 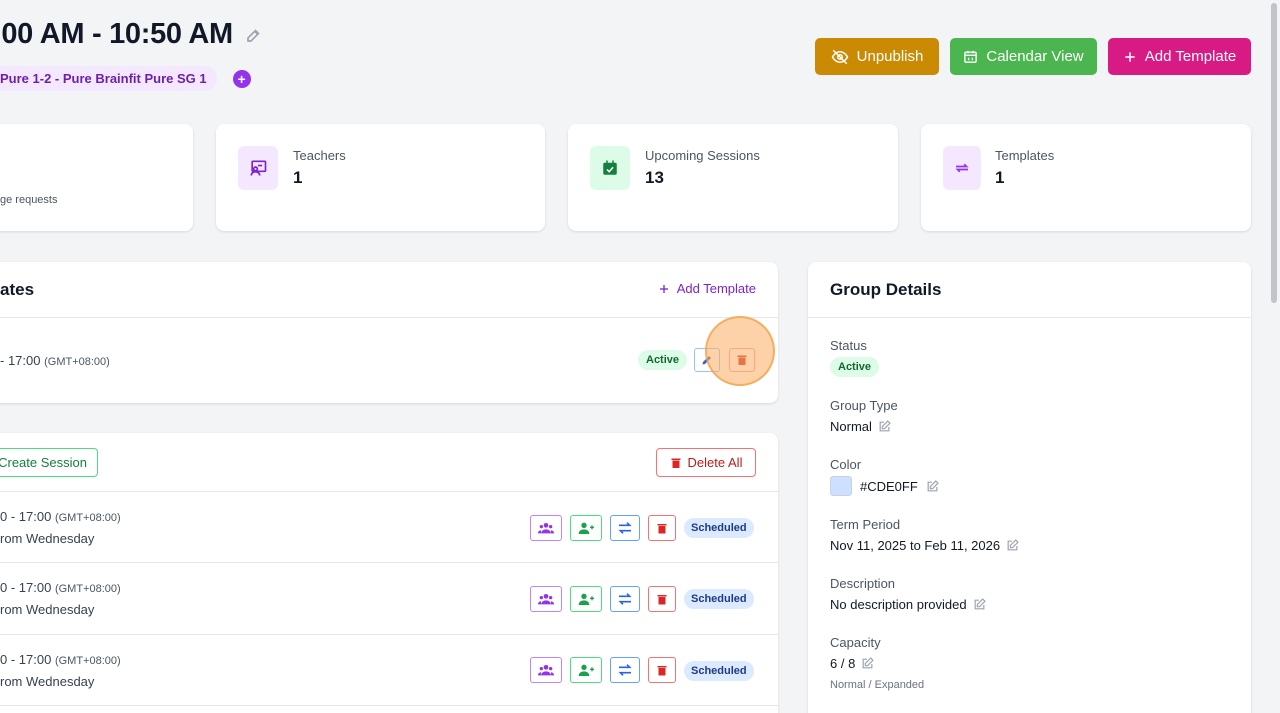 I want to click on templates-add-label: Add Template, so click(x=716, y=288).